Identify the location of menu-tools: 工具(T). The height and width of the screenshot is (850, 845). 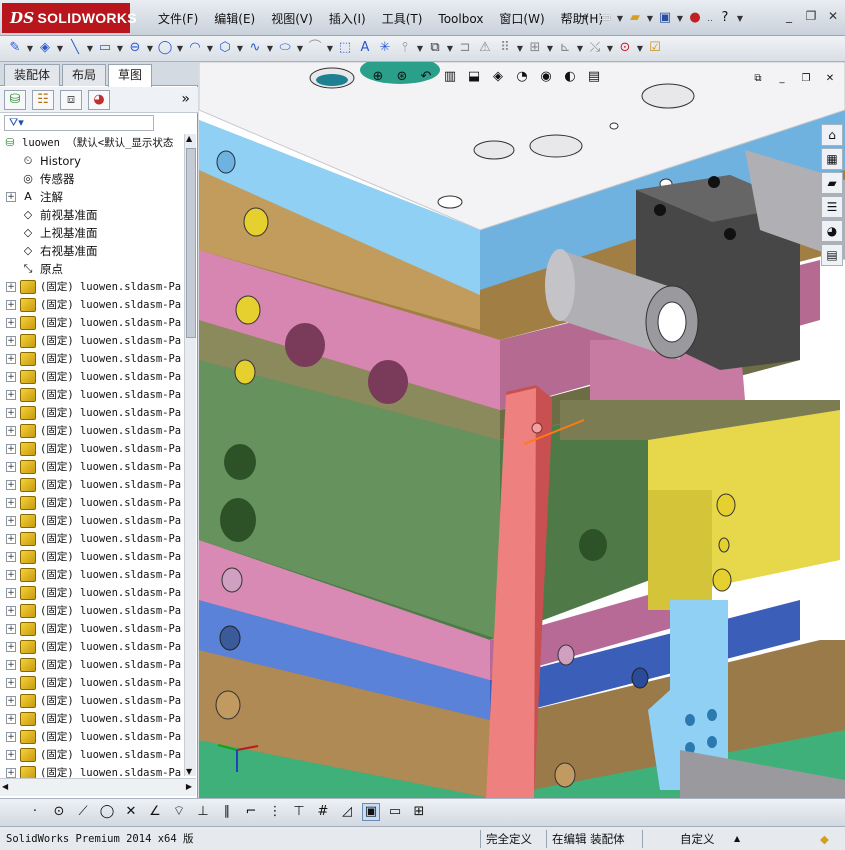
(402, 19).